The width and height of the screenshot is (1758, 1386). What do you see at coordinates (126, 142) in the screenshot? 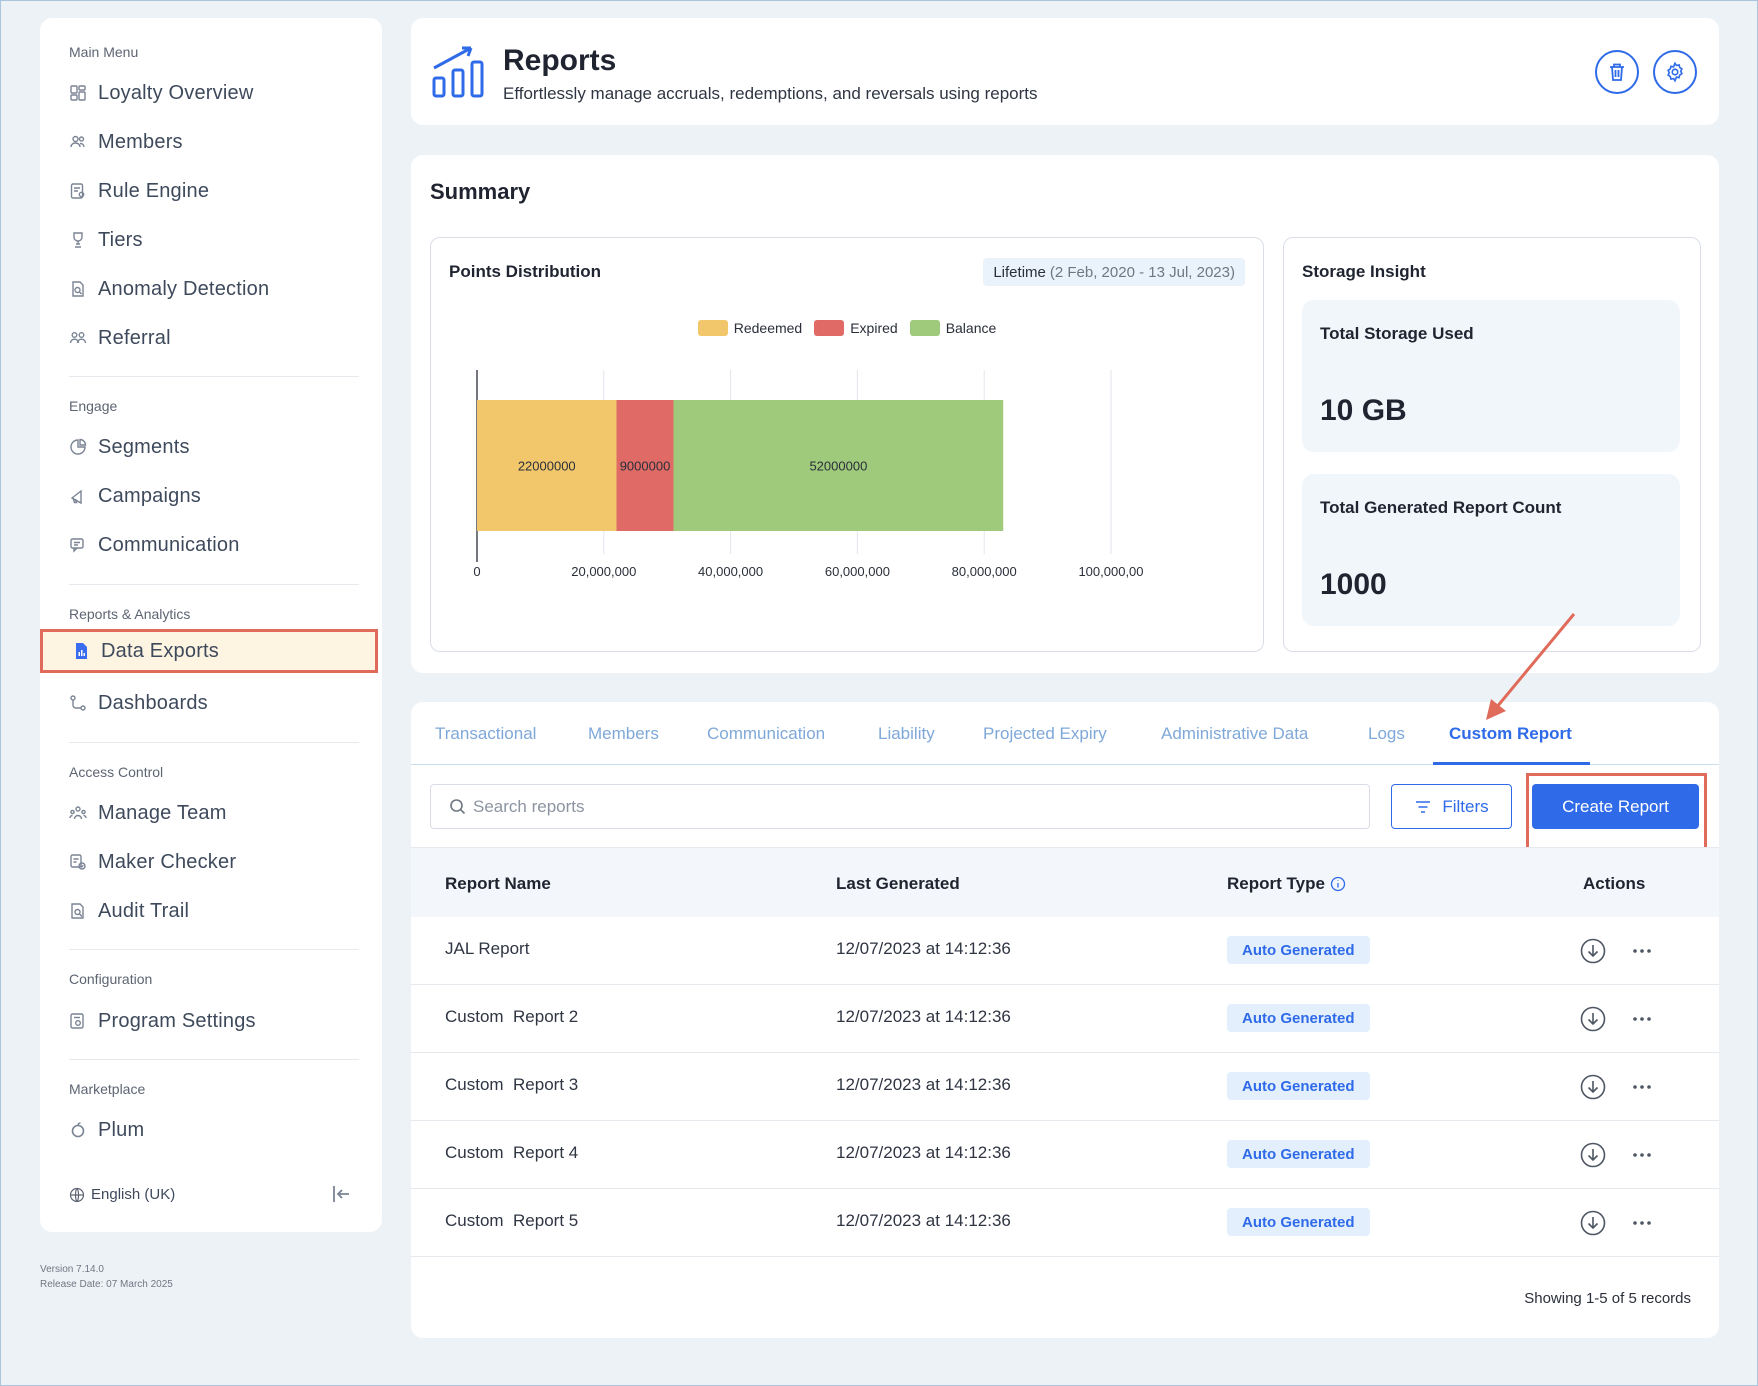
I see `sidebar-item-members: Members` at bounding box center [126, 142].